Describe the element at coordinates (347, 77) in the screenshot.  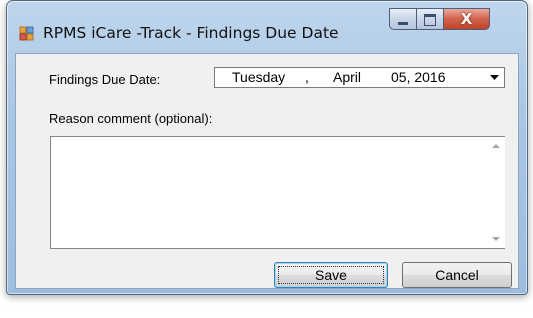
I see `due-date-month: April` at that location.